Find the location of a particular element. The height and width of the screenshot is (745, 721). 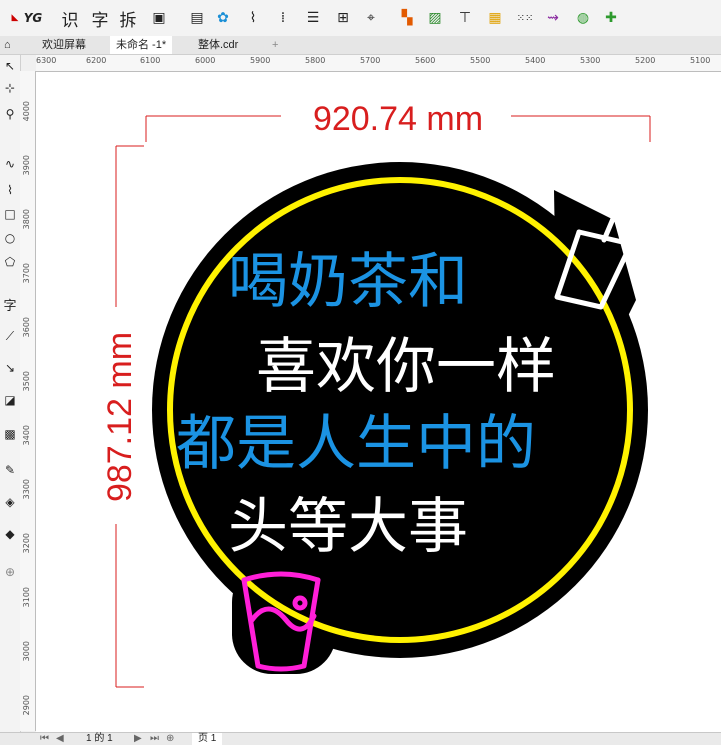

next-page-icon: ▶ is located at coordinates (138, 739).